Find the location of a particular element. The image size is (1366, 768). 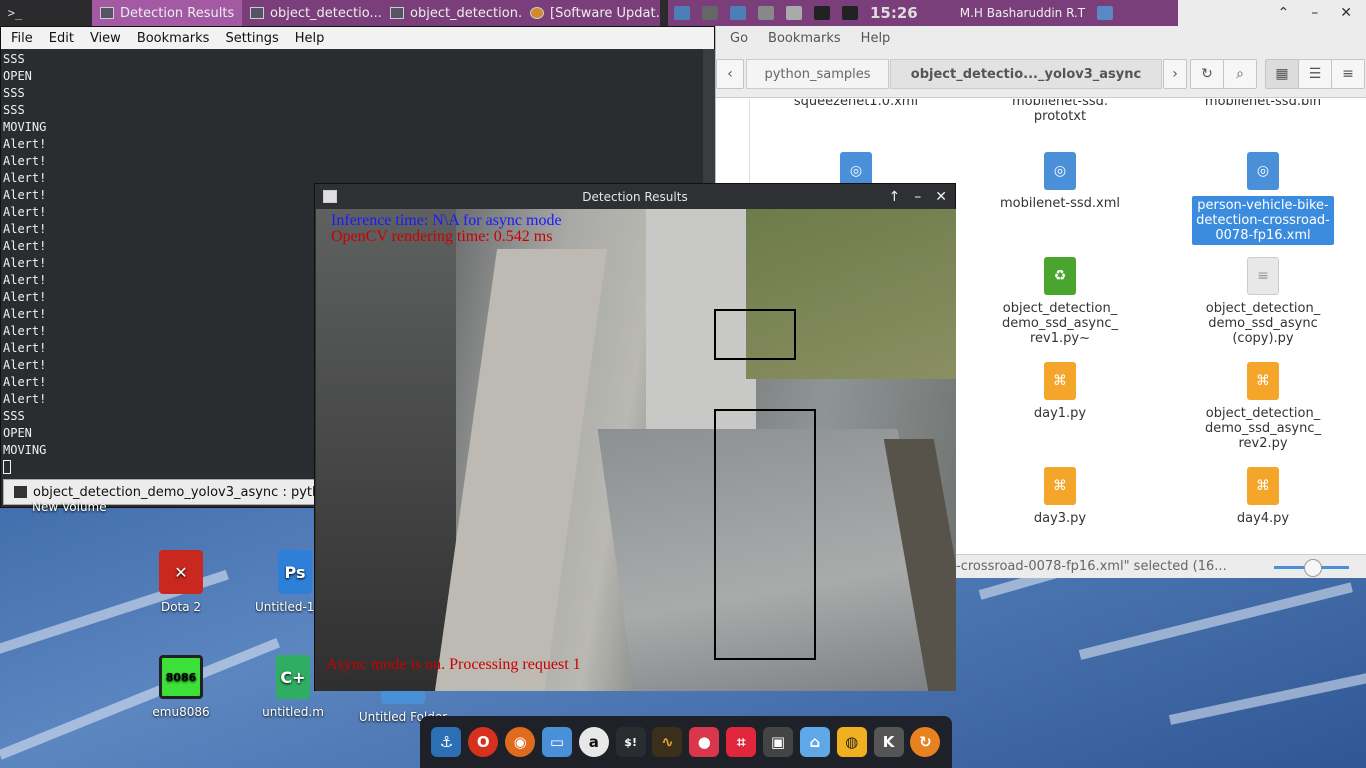

detection-titlebar: Detection Results ↑ – ✕ is located at coordinates (635, 196).